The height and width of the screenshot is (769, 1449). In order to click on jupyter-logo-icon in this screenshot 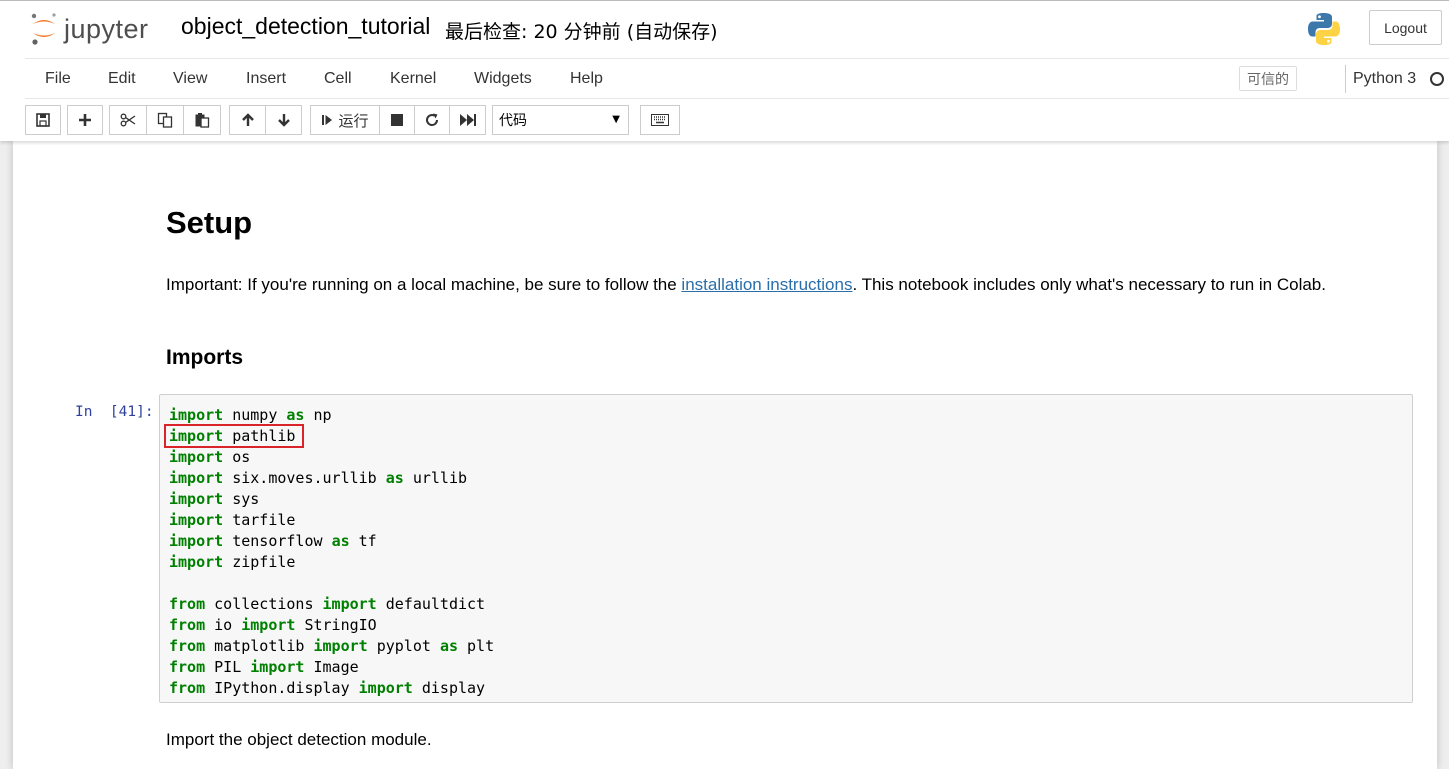, I will do `click(43, 29)`.